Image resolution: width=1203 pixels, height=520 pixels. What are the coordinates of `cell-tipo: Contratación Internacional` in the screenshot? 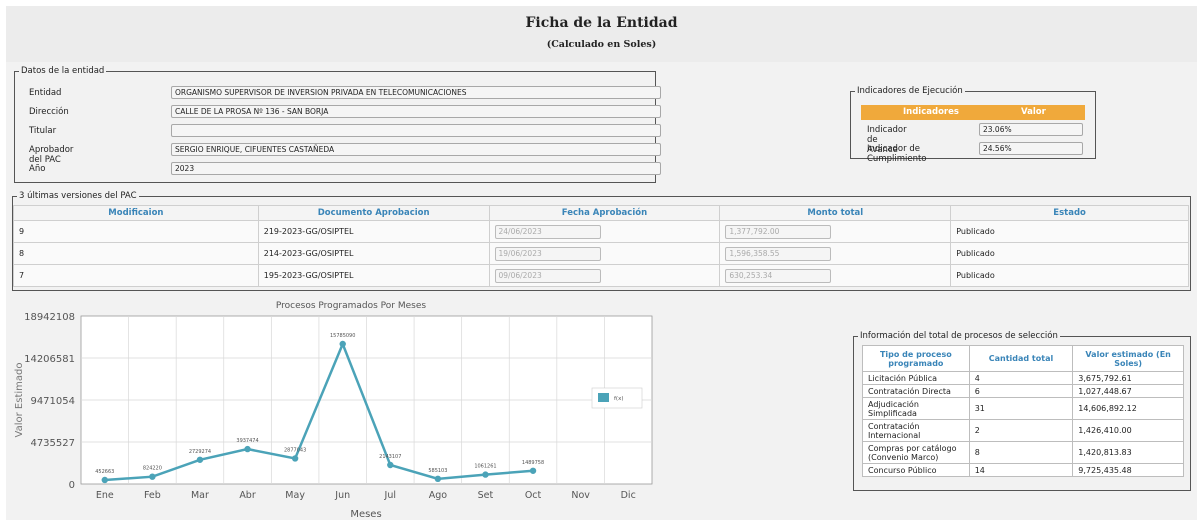 It's located at (916, 430).